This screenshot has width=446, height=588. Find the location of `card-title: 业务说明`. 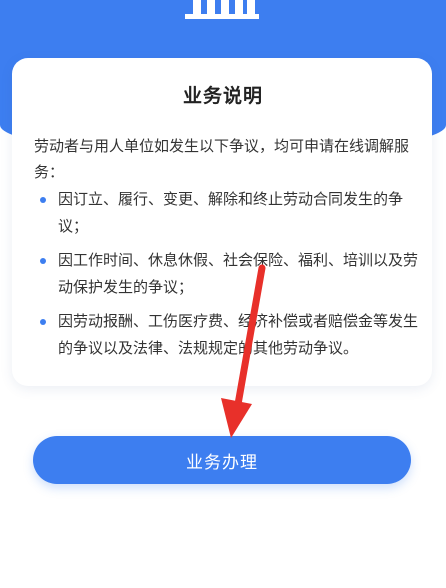

card-title: 业务说明 is located at coordinates (222, 96).